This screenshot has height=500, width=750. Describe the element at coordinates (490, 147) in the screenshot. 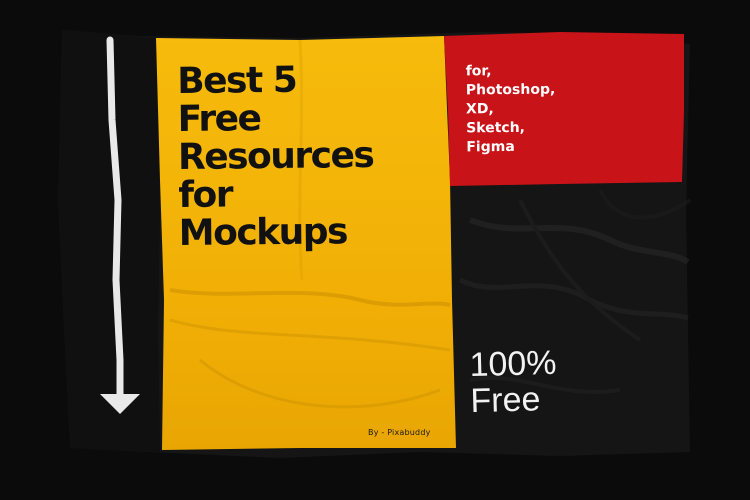

I see `tools-line-5: Figma` at that location.